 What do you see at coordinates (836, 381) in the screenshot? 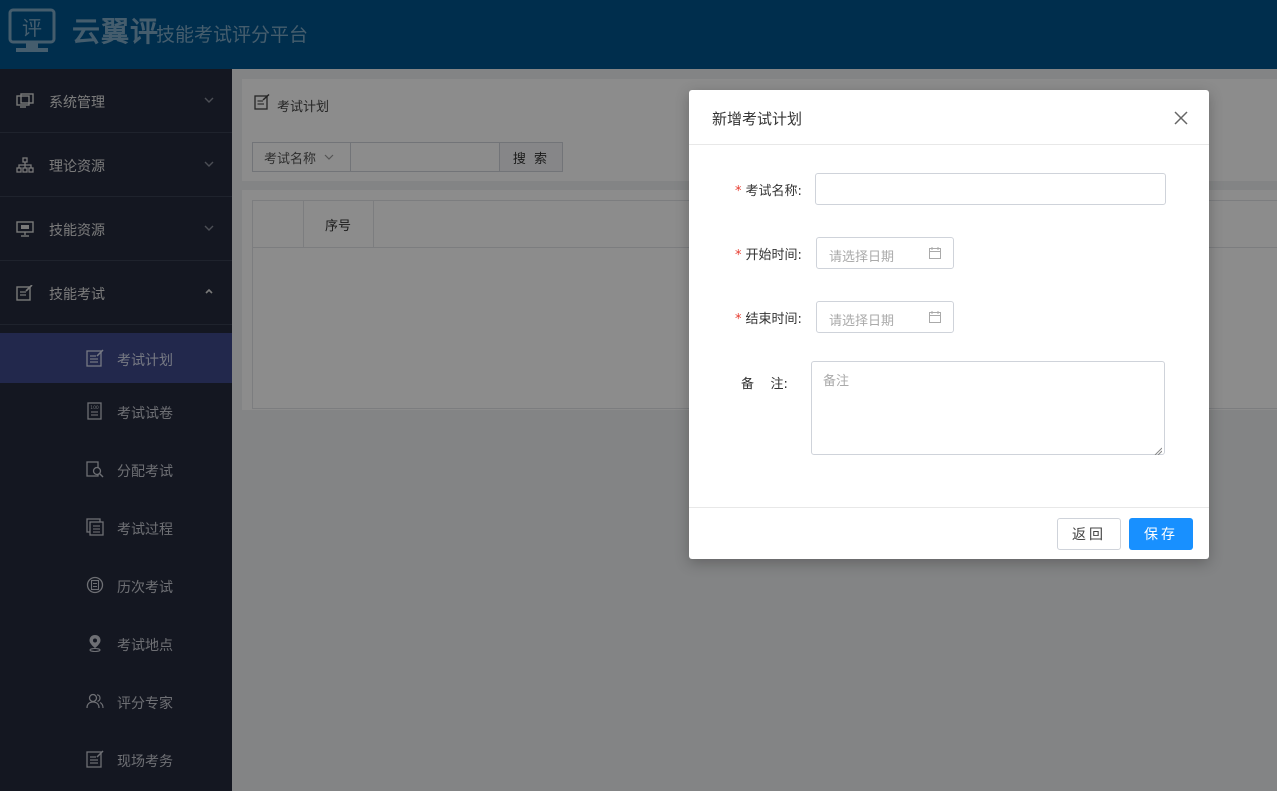
I see `remark-placeholder: 备注` at bounding box center [836, 381].